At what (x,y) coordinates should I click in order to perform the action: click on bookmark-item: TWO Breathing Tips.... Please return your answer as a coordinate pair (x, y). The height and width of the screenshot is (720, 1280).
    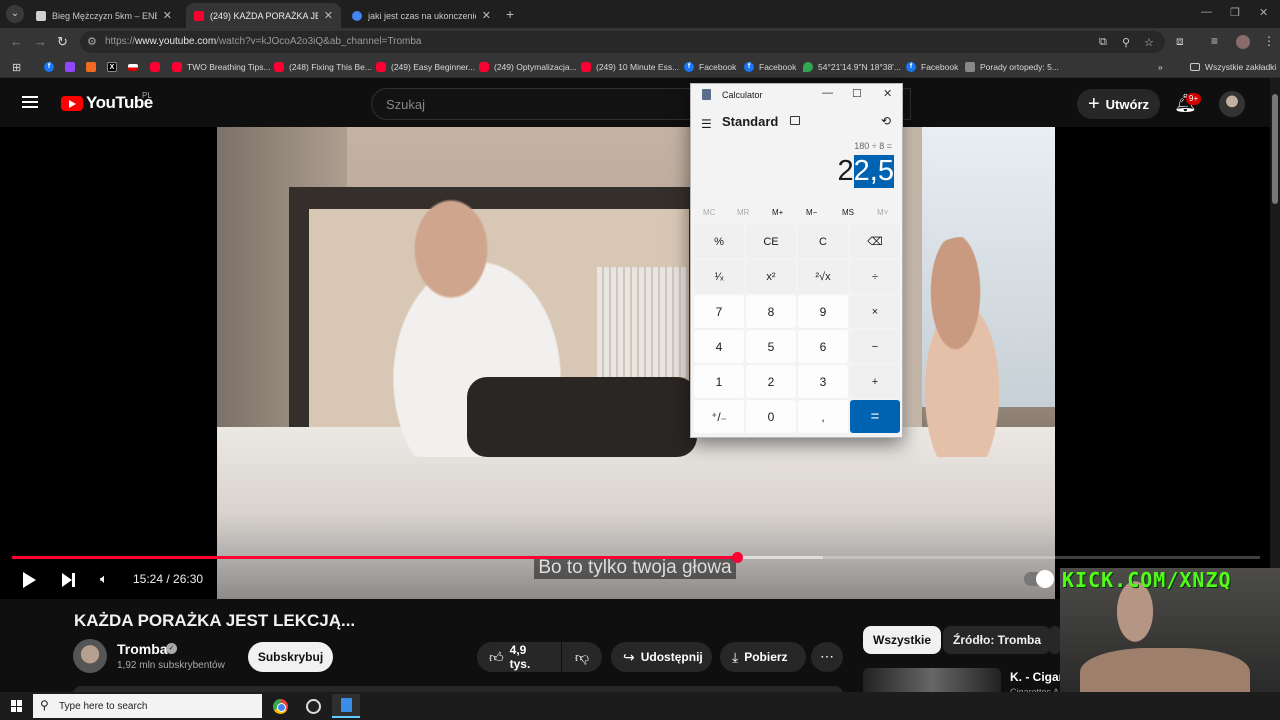
    Looking at the image, I should click on (221, 67).